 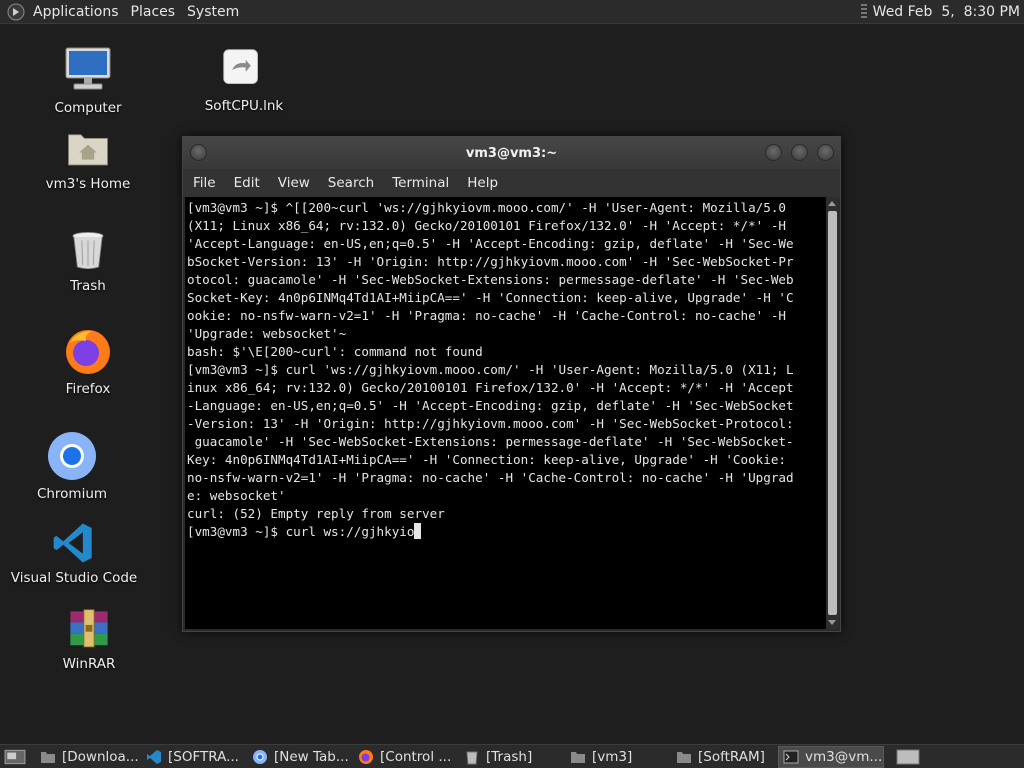 What do you see at coordinates (420, 183) in the screenshot?
I see `menu-terminal: Terminal` at bounding box center [420, 183].